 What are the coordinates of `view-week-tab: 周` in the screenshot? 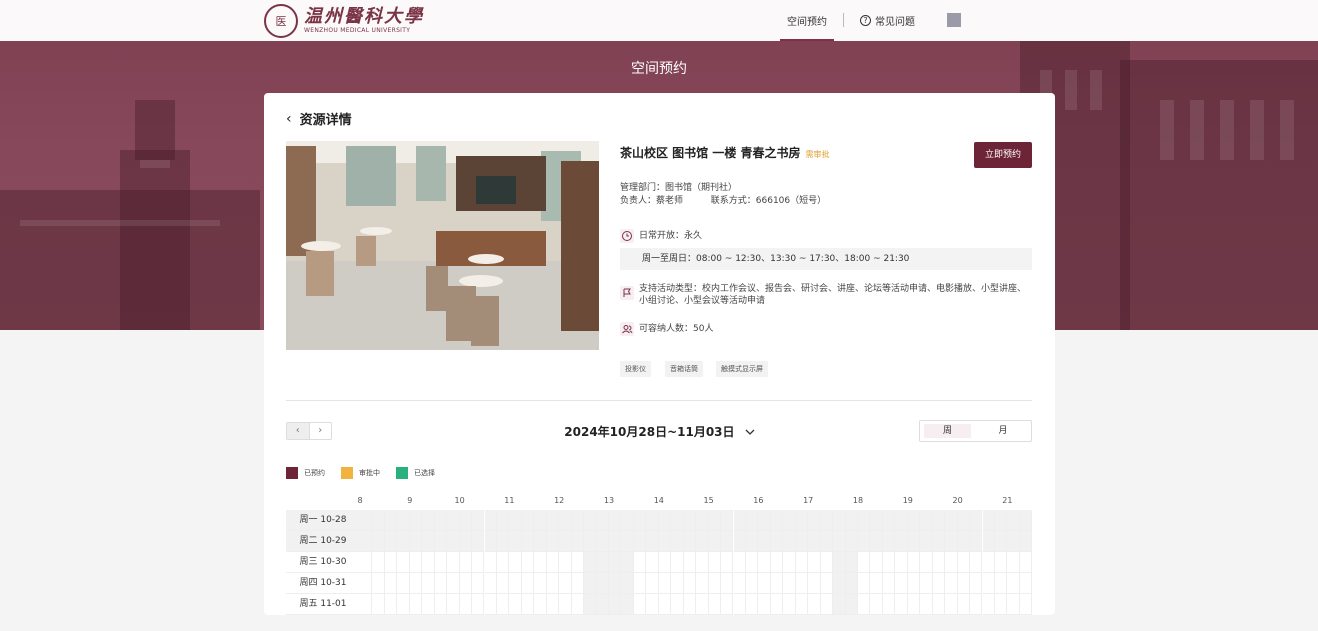 It's located at (947, 431).